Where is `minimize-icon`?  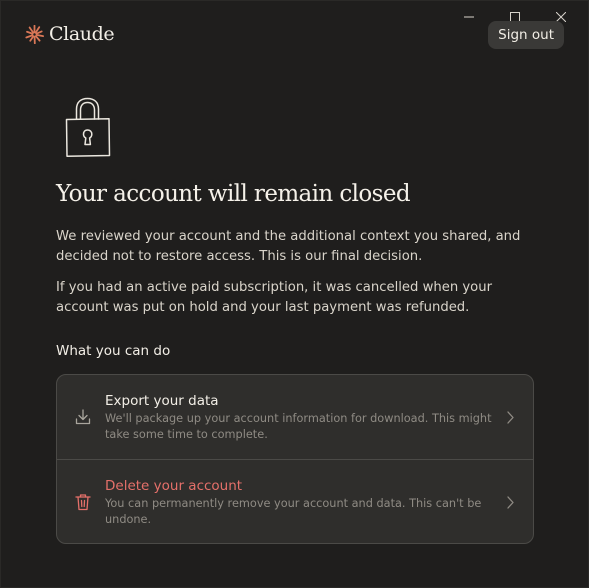
minimize-icon is located at coordinates (469, 17).